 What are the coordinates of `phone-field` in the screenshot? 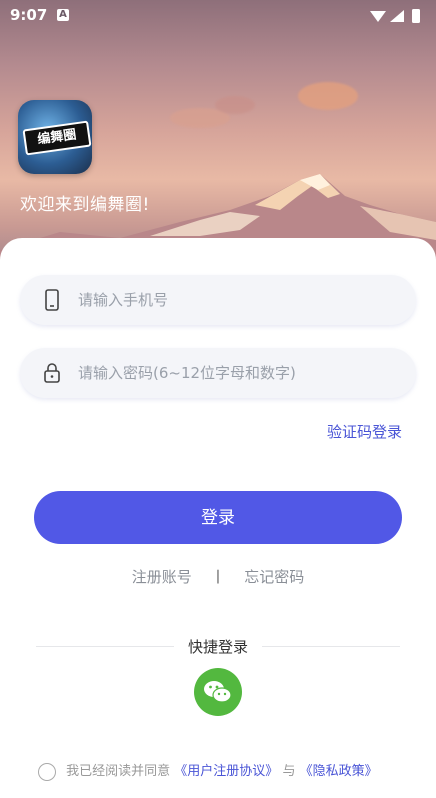 It's located at (218, 300).